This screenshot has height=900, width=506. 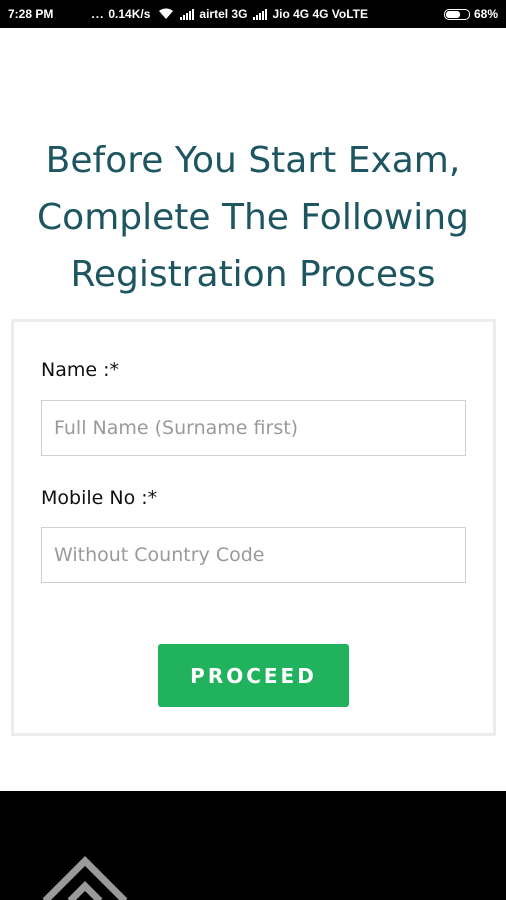 What do you see at coordinates (223, 14) in the screenshot?
I see `carrier-1: airtel 3G` at bounding box center [223, 14].